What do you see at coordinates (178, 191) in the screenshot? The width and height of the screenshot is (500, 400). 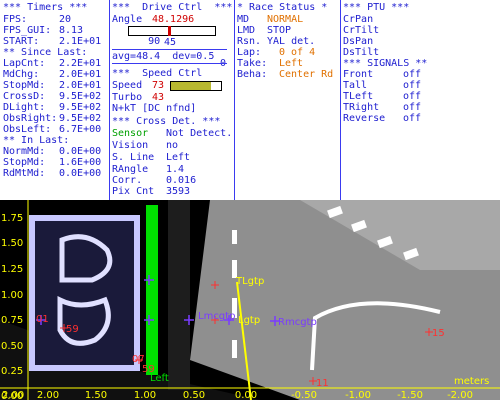 I see `cross-value: 3593` at bounding box center [178, 191].